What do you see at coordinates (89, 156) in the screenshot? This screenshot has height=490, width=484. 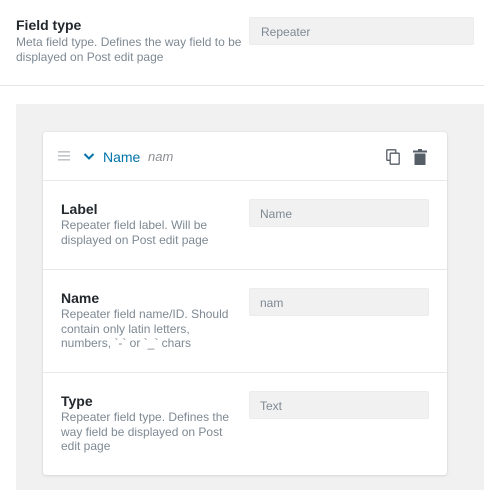 I see `chevron-down-icon` at bounding box center [89, 156].